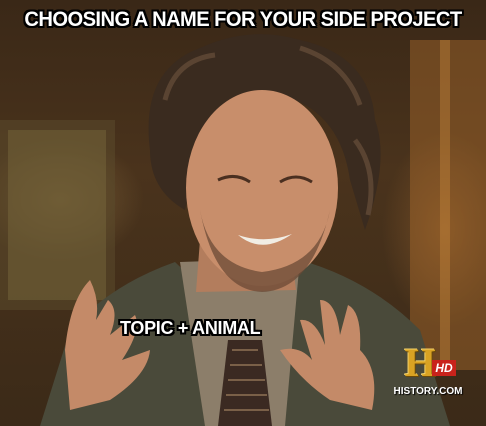 The width and height of the screenshot is (486, 426). What do you see at coordinates (445, 205) in the screenshot?
I see `right-wall-stripe` at bounding box center [445, 205].